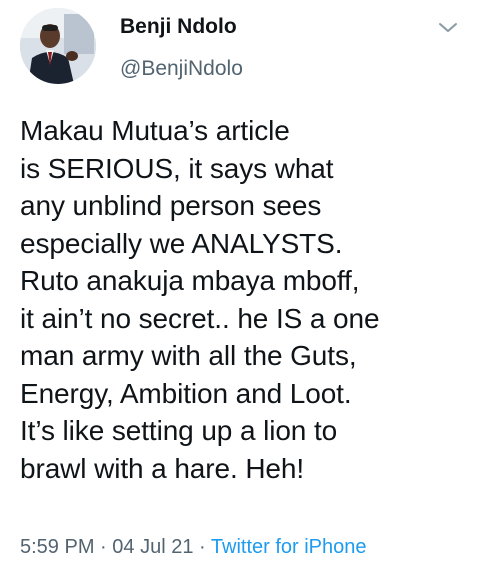 The width and height of the screenshot is (480, 575). I want to click on tweet-line: Ruto anakuja mbaya mboff,, so click(190, 280).